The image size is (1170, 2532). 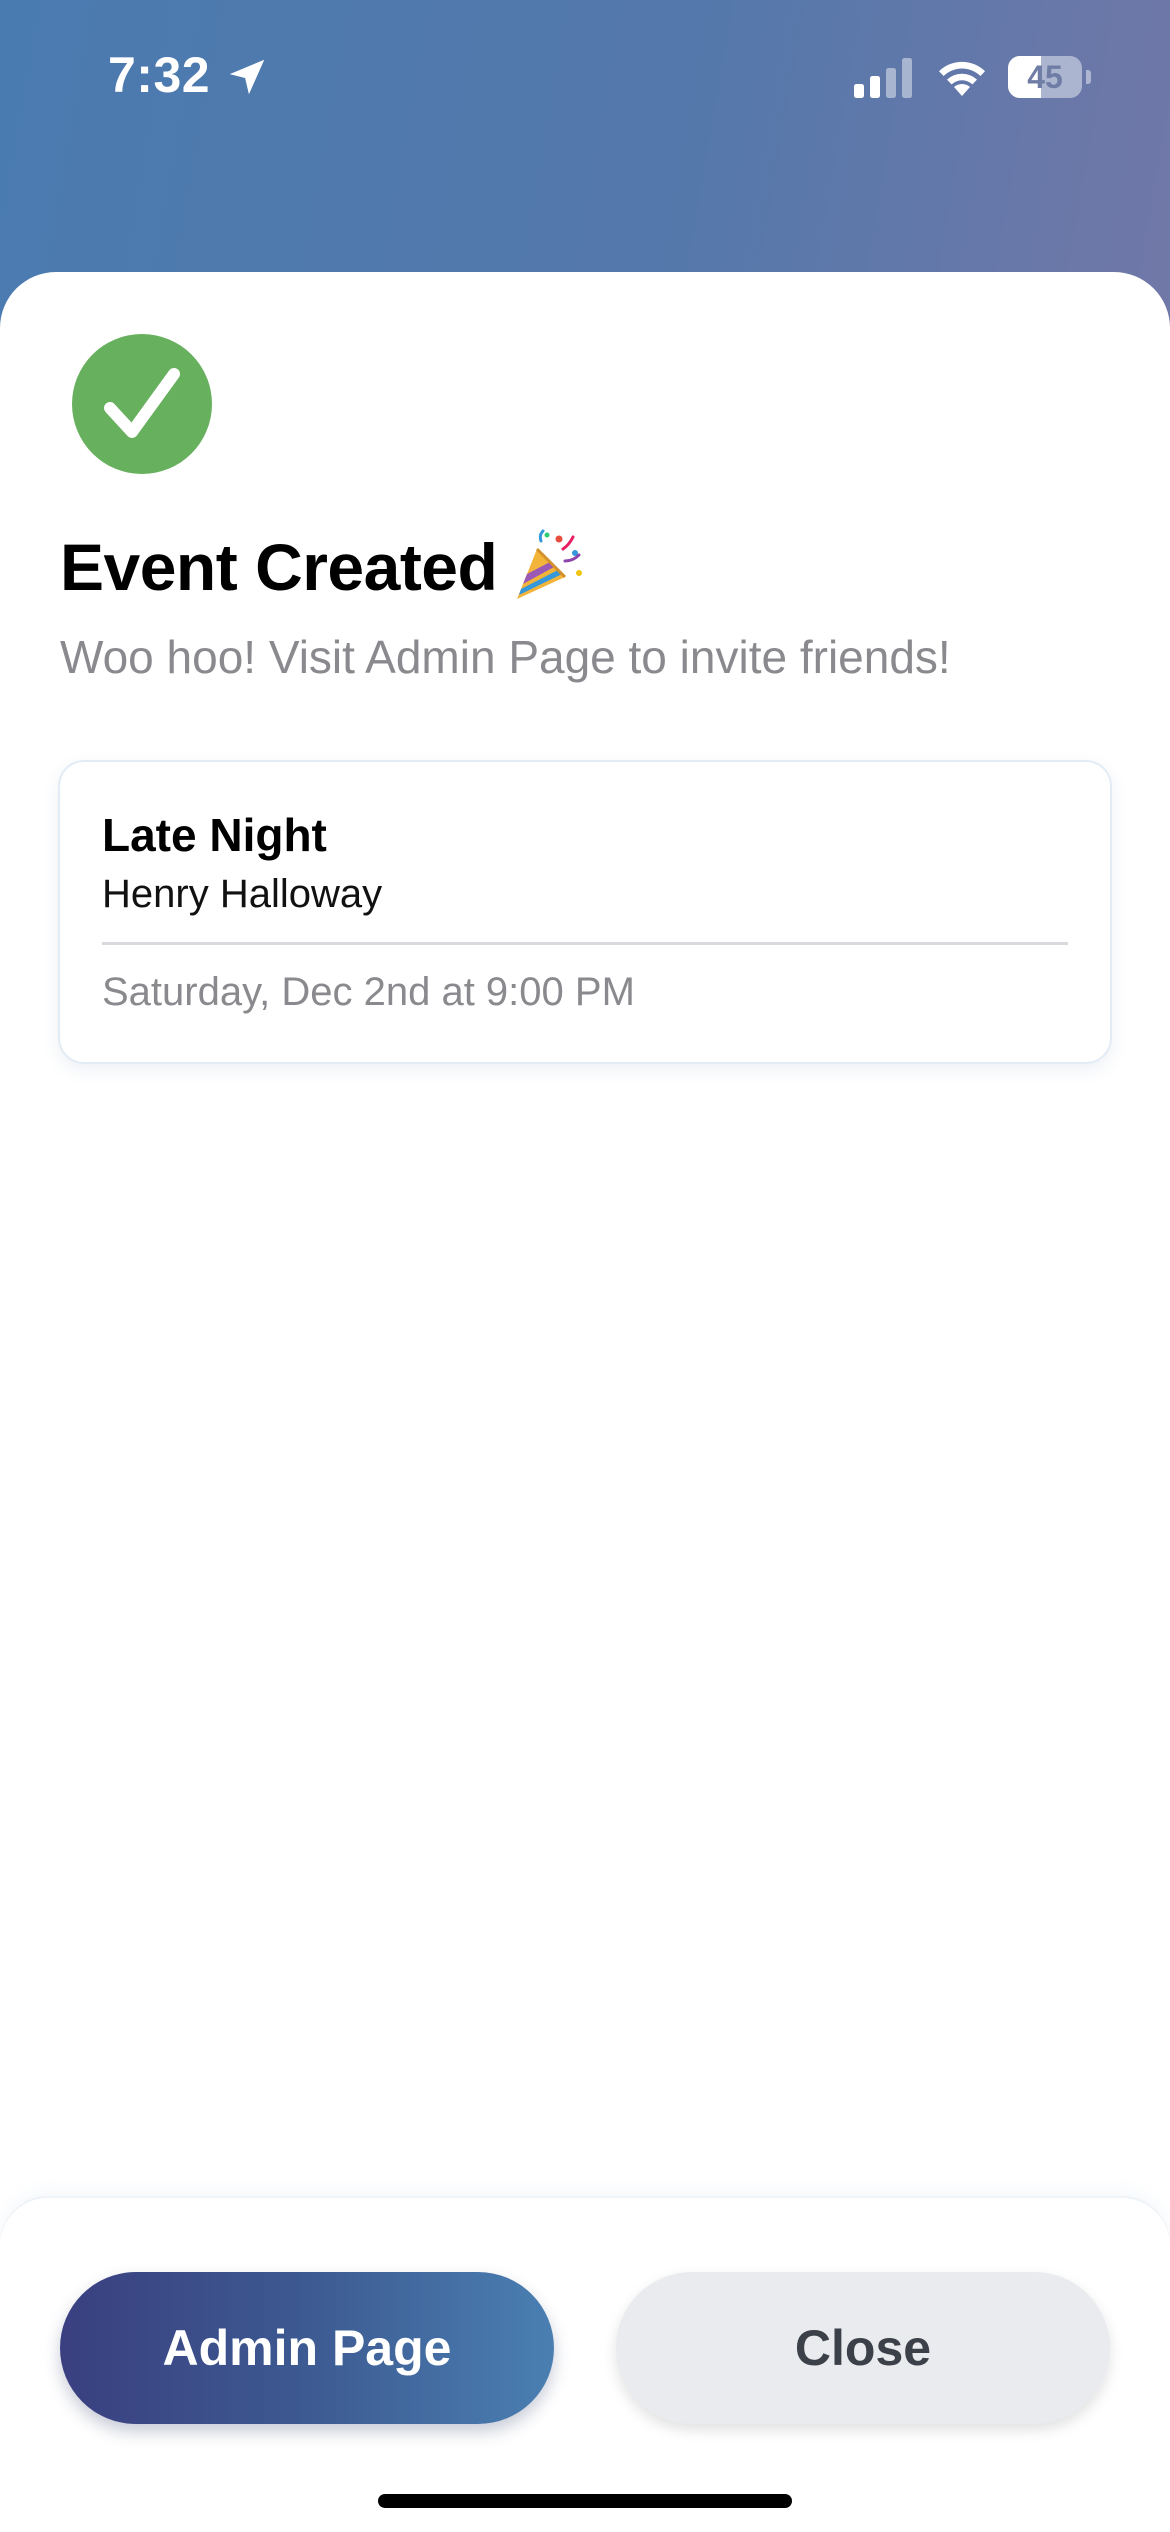 I want to click on battery-level: 45, so click(x=1045, y=77).